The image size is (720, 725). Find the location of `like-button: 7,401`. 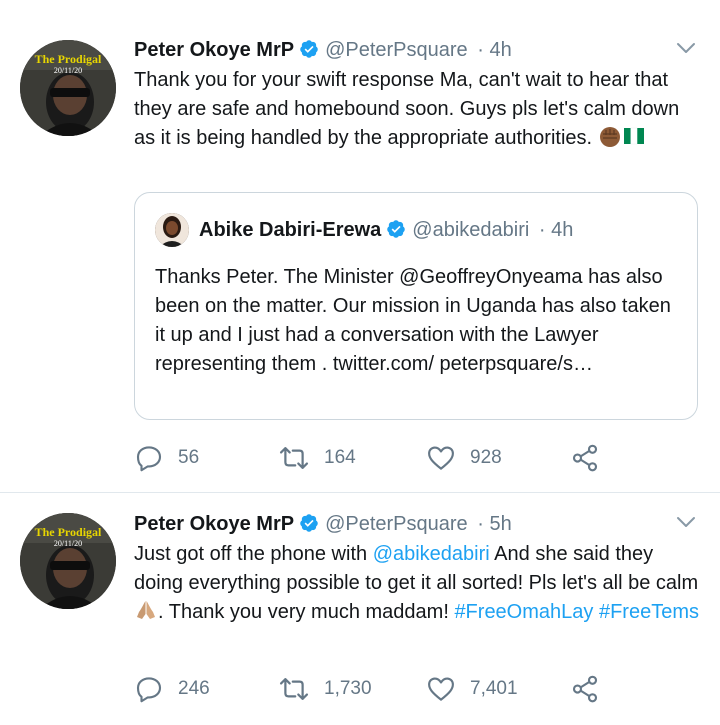

like-button: 7,401 is located at coordinates (472, 689).